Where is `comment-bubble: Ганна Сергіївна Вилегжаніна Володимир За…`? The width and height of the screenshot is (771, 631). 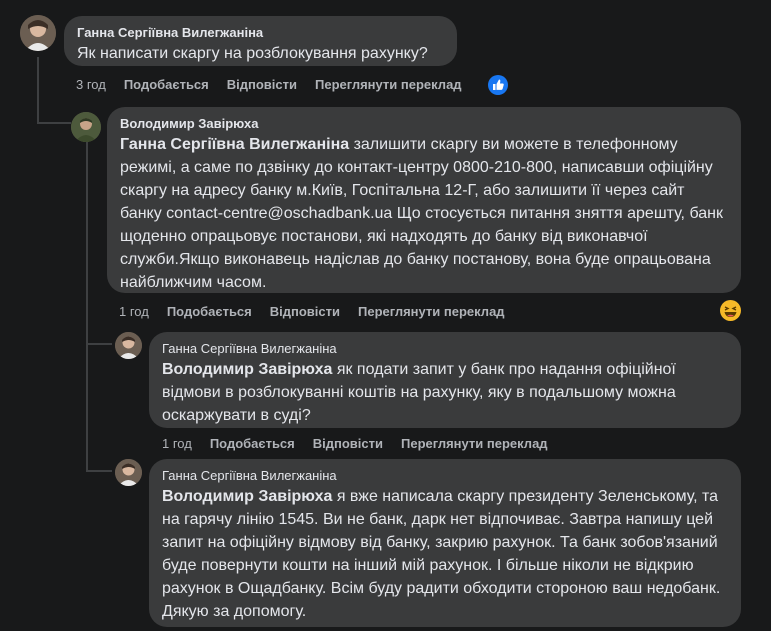
comment-bubble: Ганна Сергіївна Вилегжаніна Володимир За… is located at coordinates (445, 380).